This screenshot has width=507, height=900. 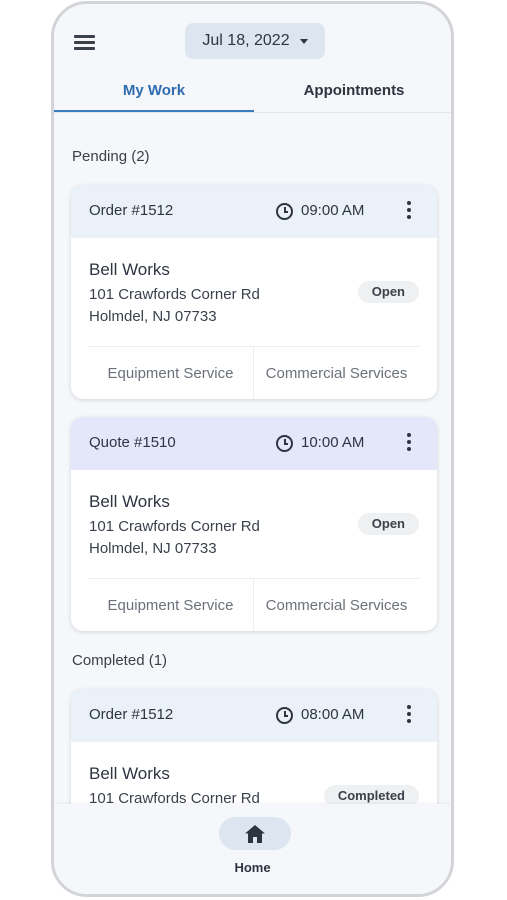 What do you see at coordinates (111, 156) in the screenshot?
I see `section-pending: Pending (2)` at bounding box center [111, 156].